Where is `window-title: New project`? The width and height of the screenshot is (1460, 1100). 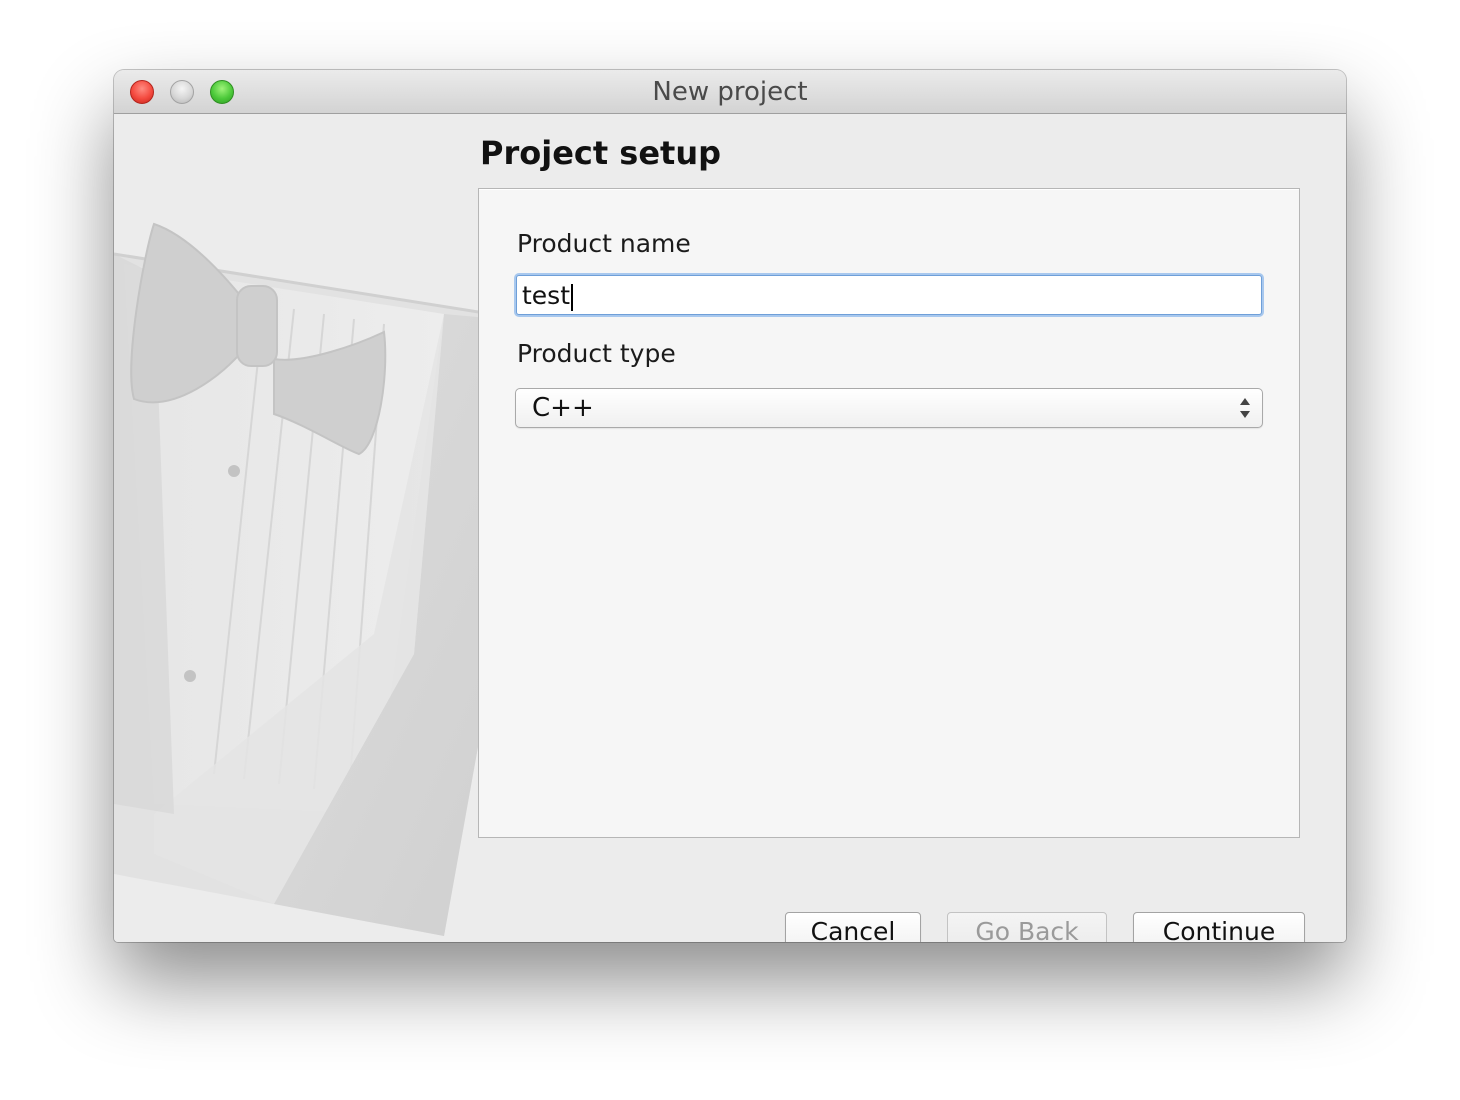
window-title: New project is located at coordinates (730, 92).